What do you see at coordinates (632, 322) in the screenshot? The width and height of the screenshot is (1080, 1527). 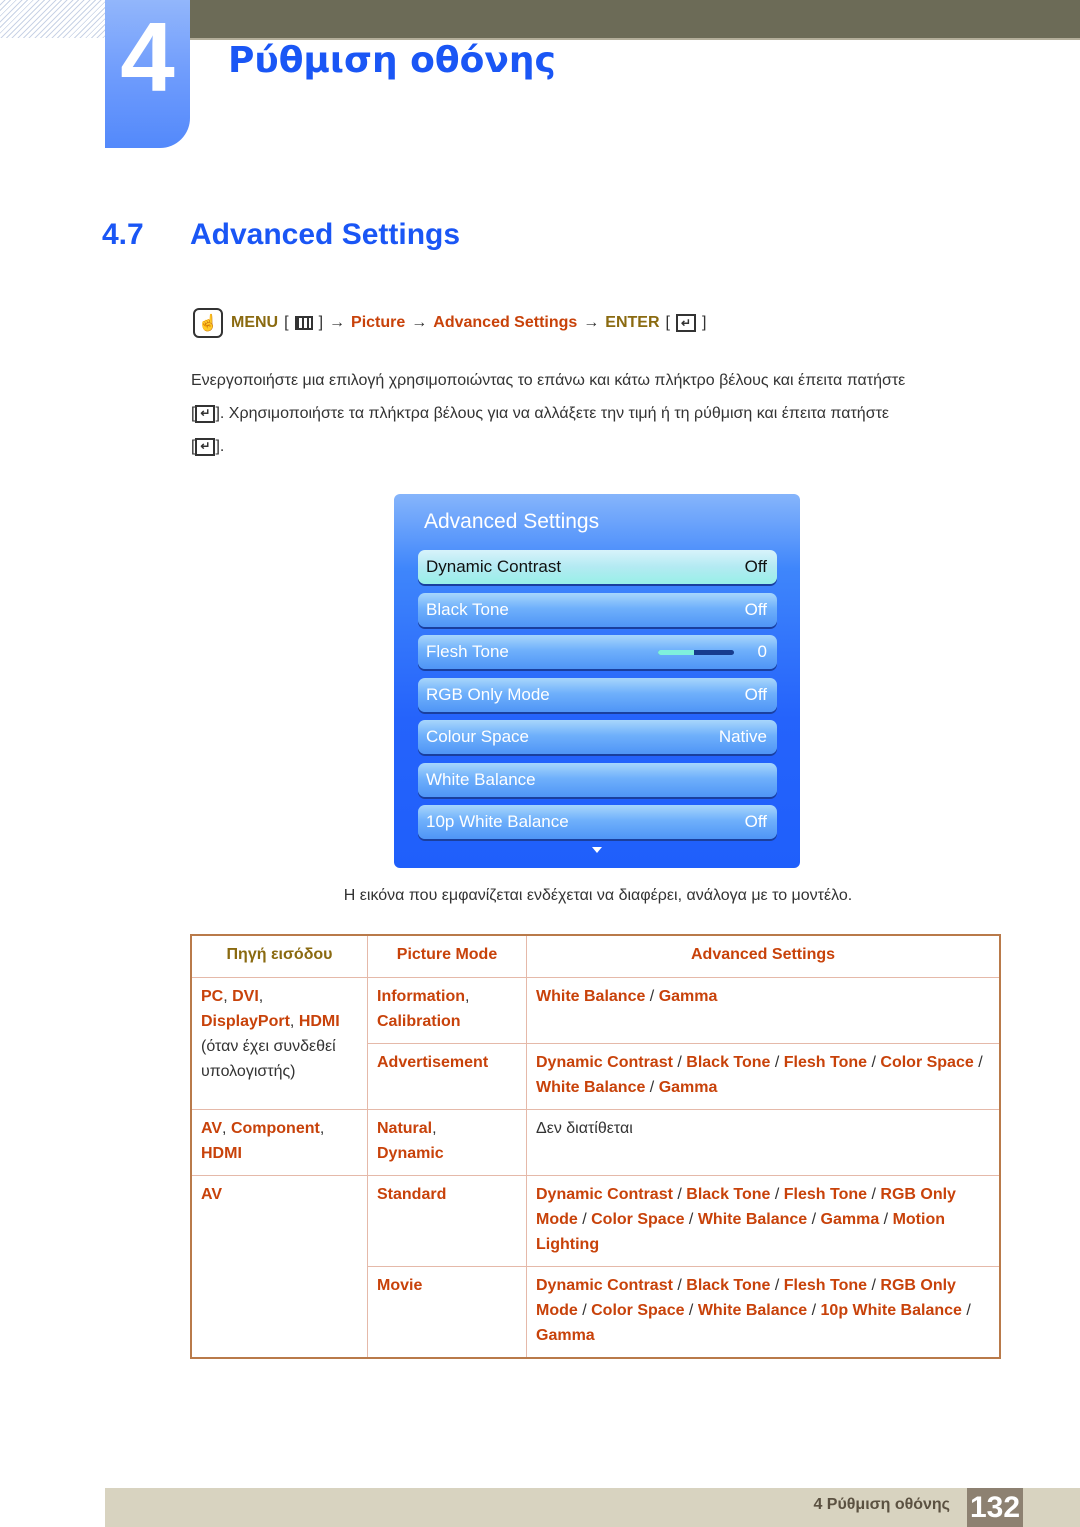 I see `enter-label: ENTER` at bounding box center [632, 322].